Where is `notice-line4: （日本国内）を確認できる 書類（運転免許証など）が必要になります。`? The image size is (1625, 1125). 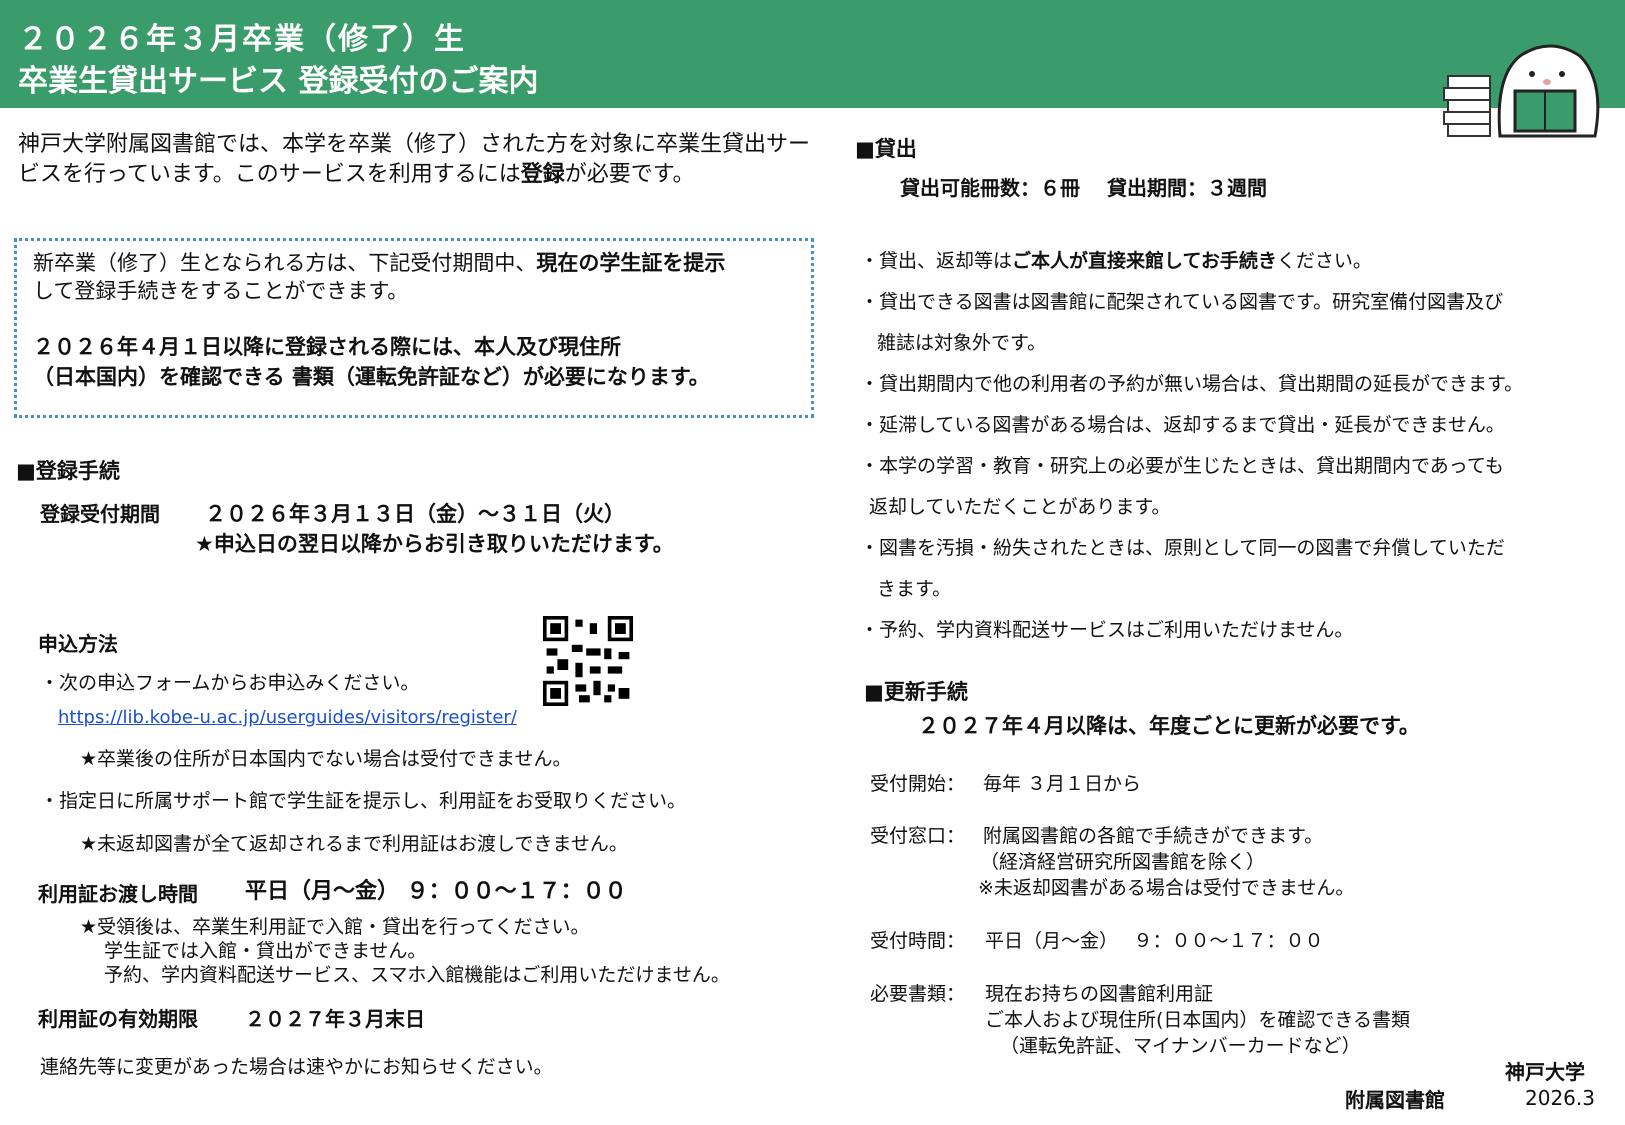 notice-line4: （日本国内）を確認できる 書類（運転免許証など）が必要になります。 is located at coordinates (371, 377).